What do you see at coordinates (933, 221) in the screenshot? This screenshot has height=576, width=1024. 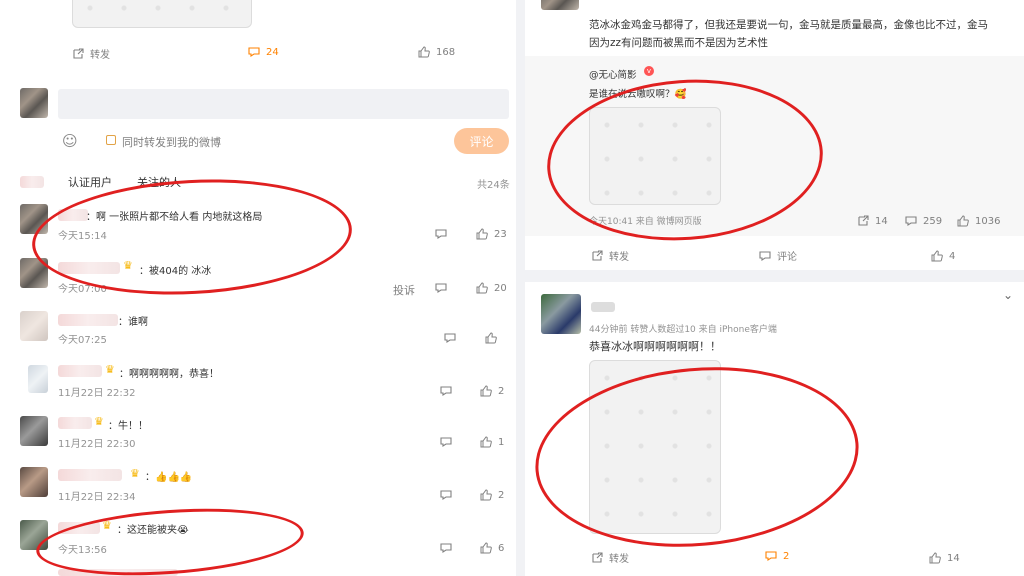 I see `comment-count: 259` at bounding box center [933, 221].